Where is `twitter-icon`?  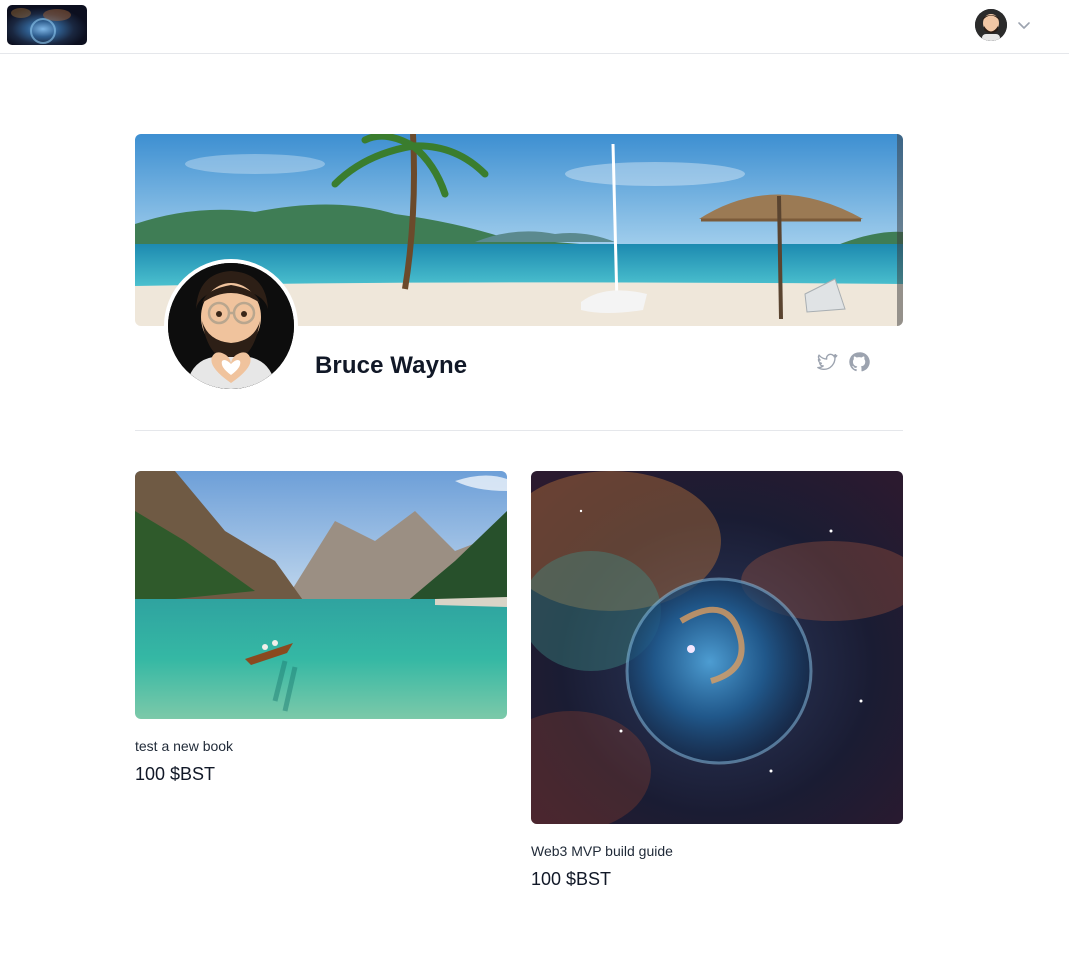 twitter-icon is located at coordinates (827, 362).